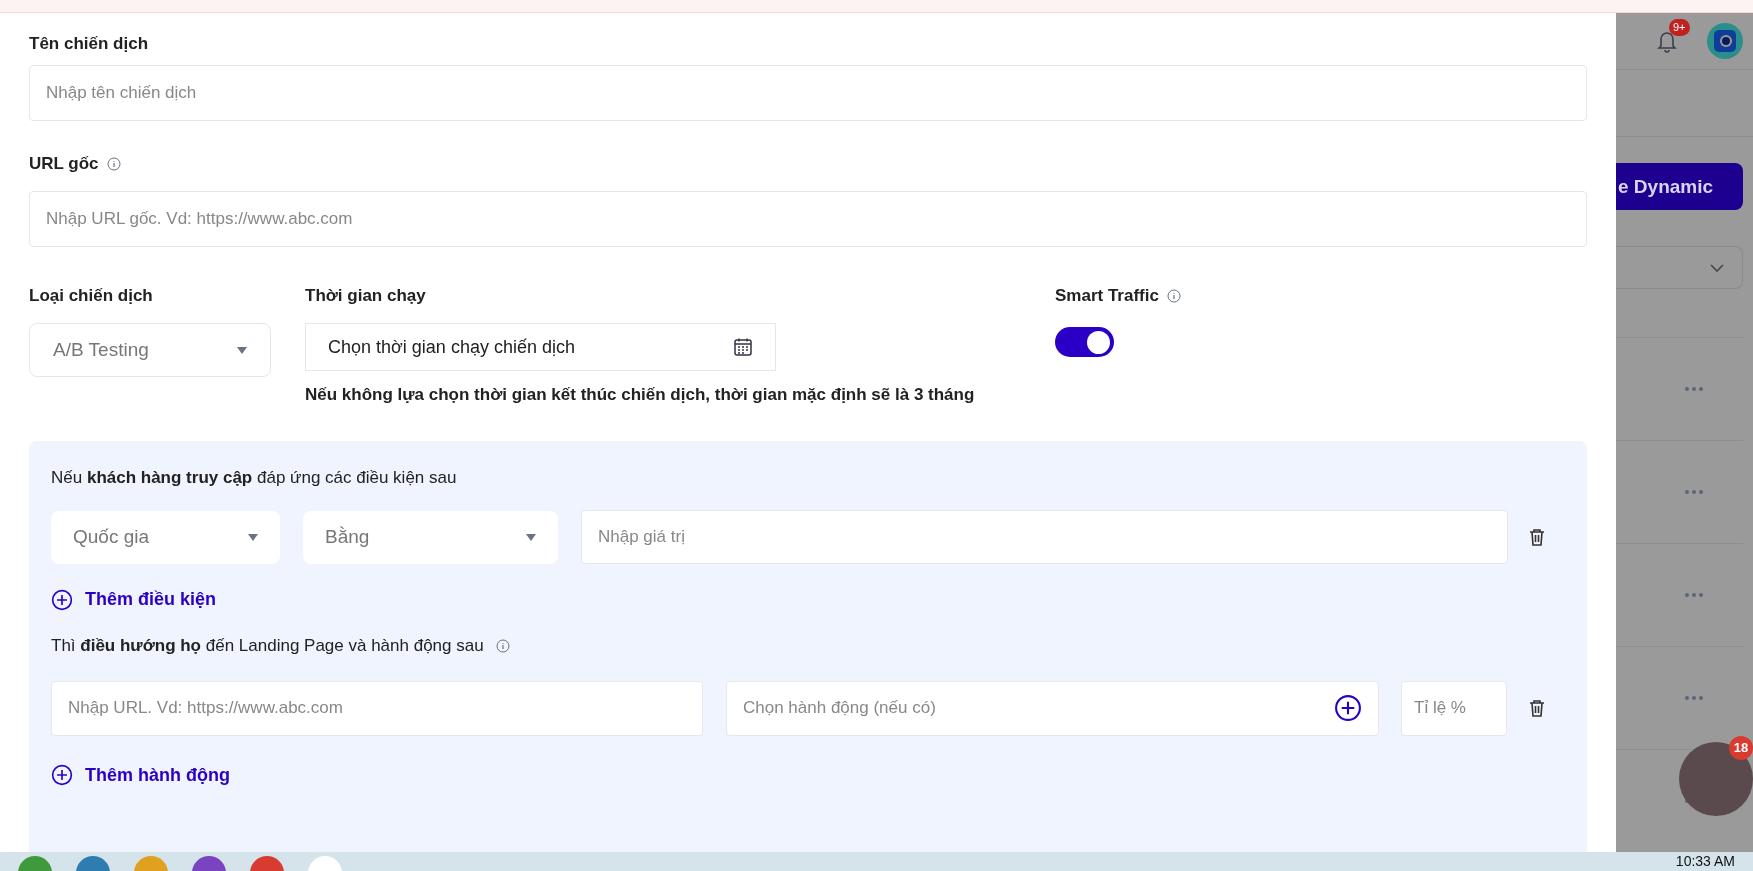  I want to click on bell-icon, so click(1667, 41).